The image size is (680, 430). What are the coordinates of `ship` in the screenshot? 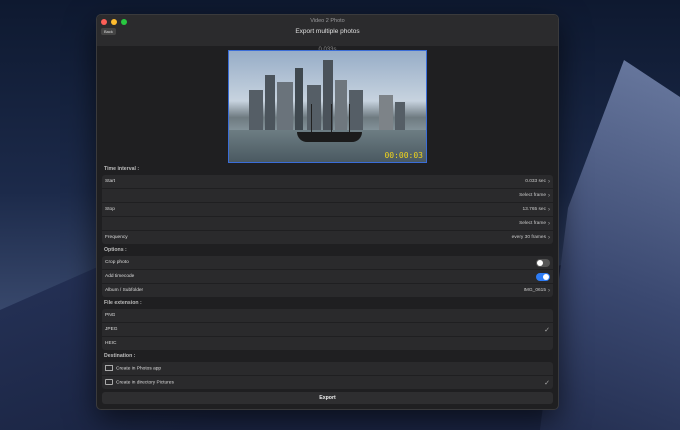 It's located at (329, 137).